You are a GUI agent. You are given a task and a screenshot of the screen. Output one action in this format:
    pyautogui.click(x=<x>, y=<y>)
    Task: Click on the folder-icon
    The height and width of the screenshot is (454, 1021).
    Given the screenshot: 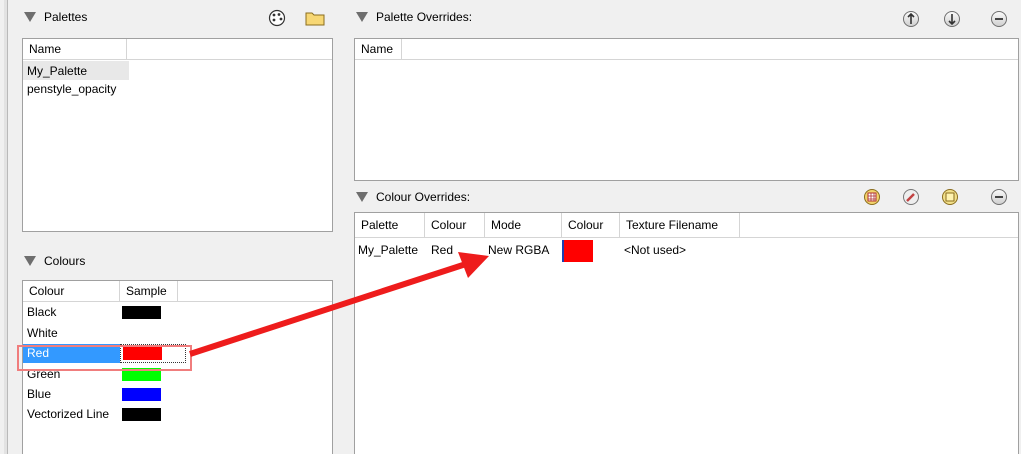 What is the action you would take?
    pyautogui.click(x=315, y=18)
    